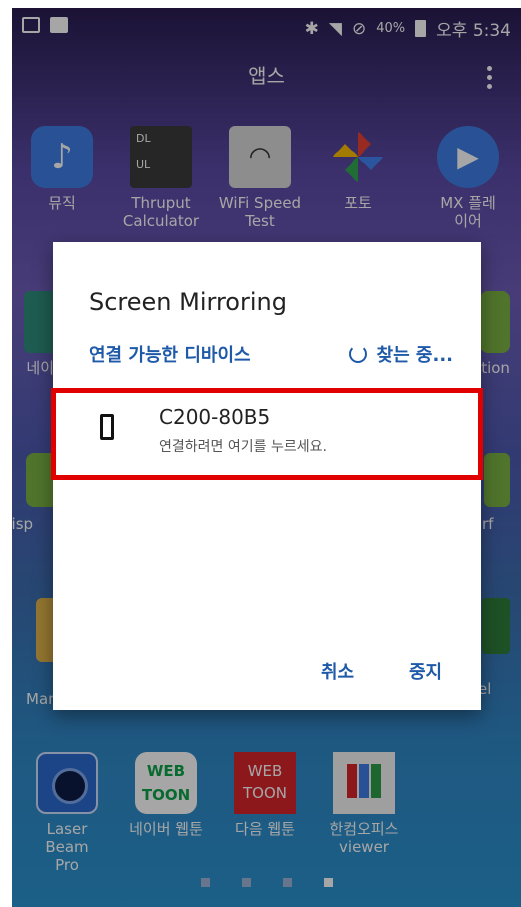 The width and height of the screenshot is (521, 907). I want to click on device-hint: 연결하려면 여기를 누르세요., so click(243, 447).